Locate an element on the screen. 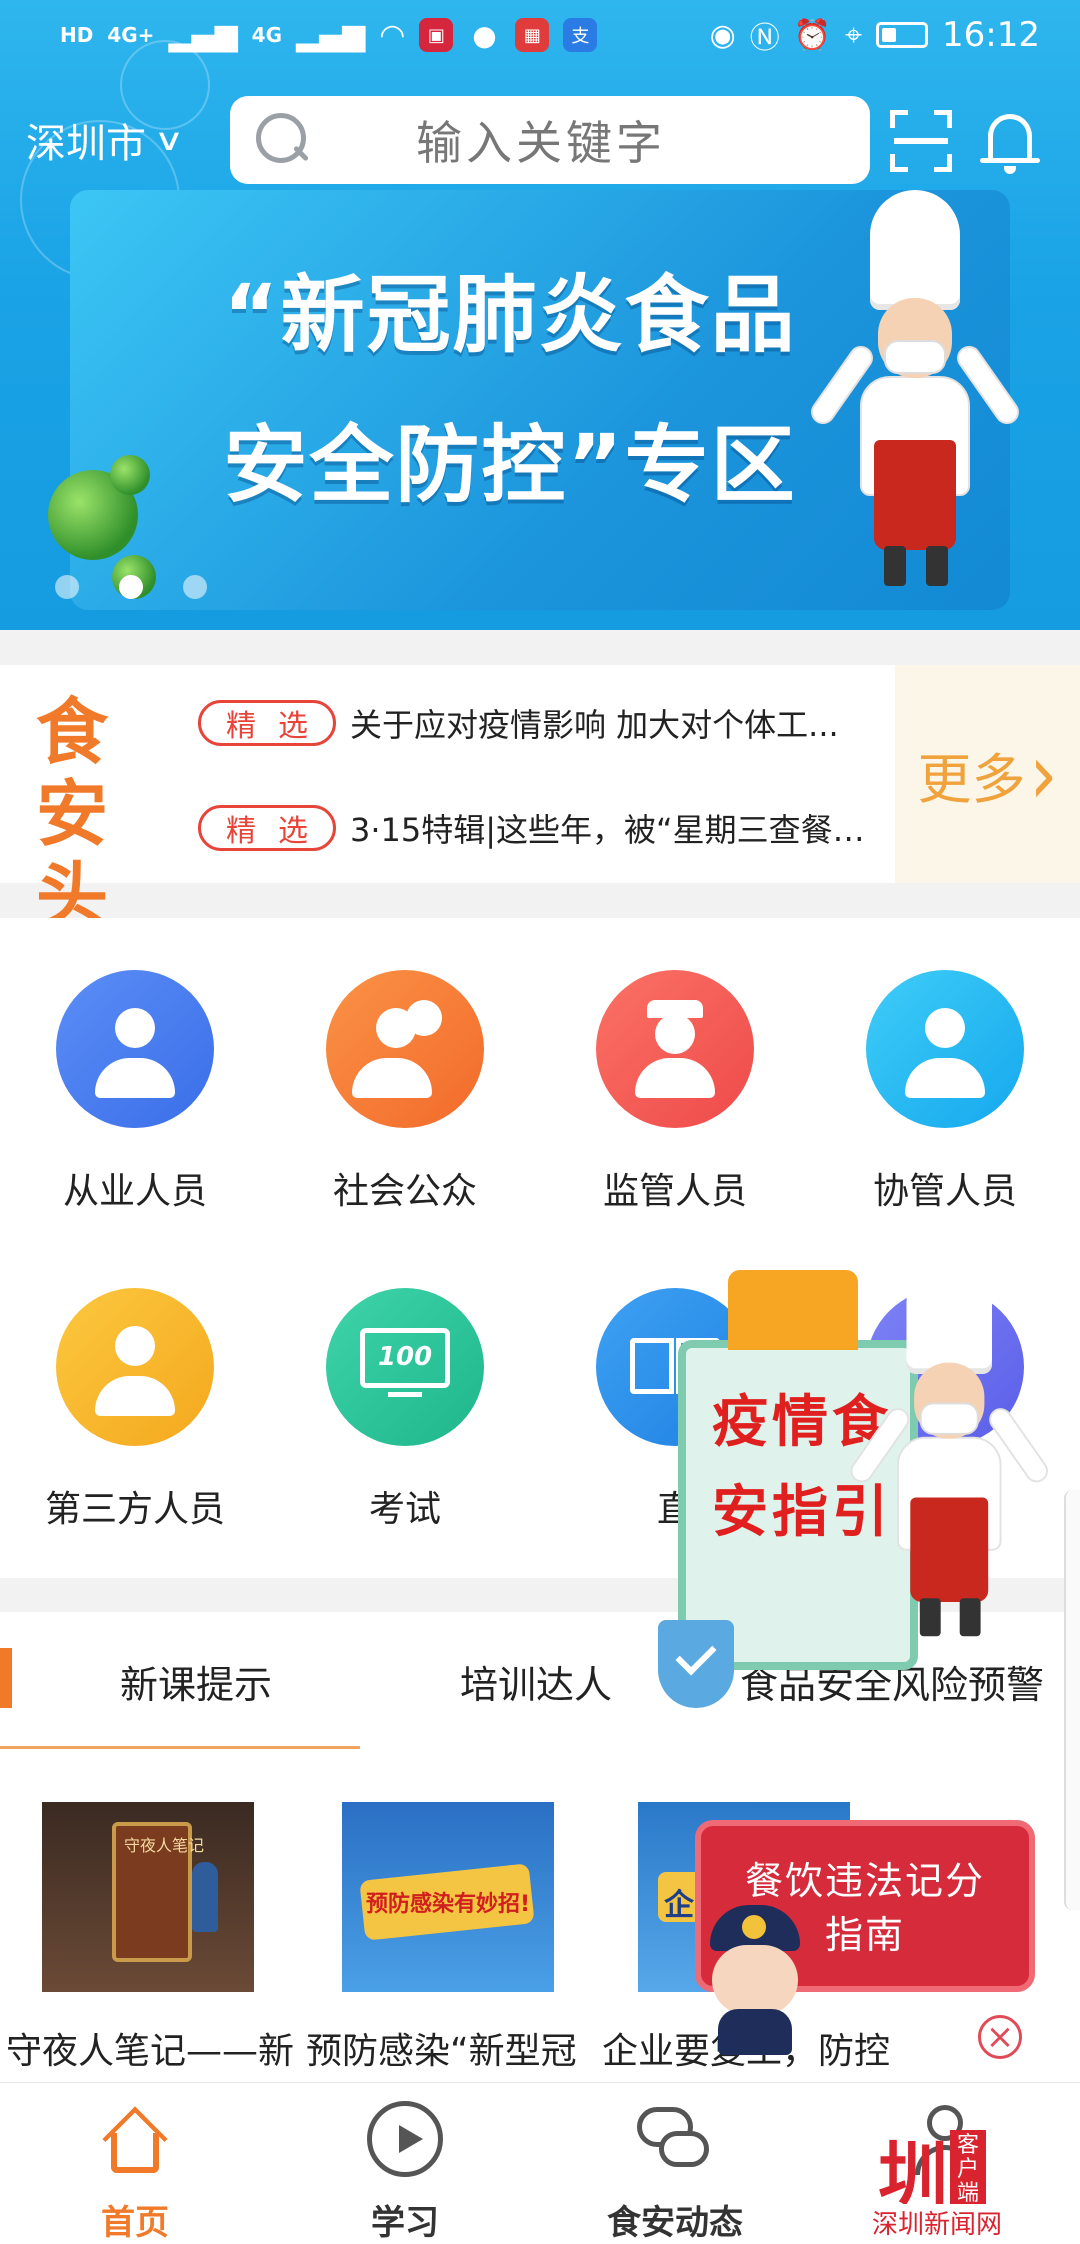  banner-pagination is located at coordinates (131, 587).